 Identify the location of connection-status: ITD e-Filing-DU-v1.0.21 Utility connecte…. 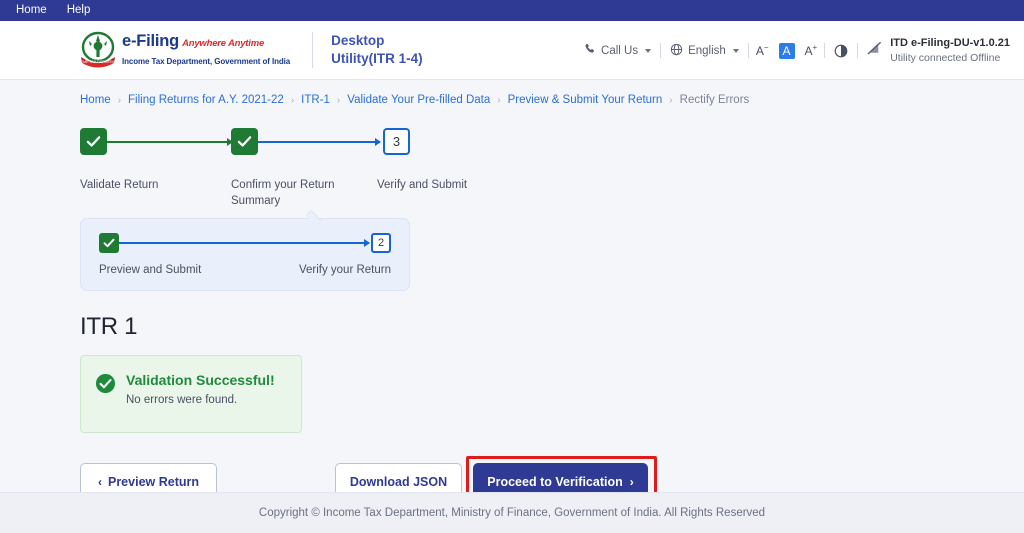
(934, 50).